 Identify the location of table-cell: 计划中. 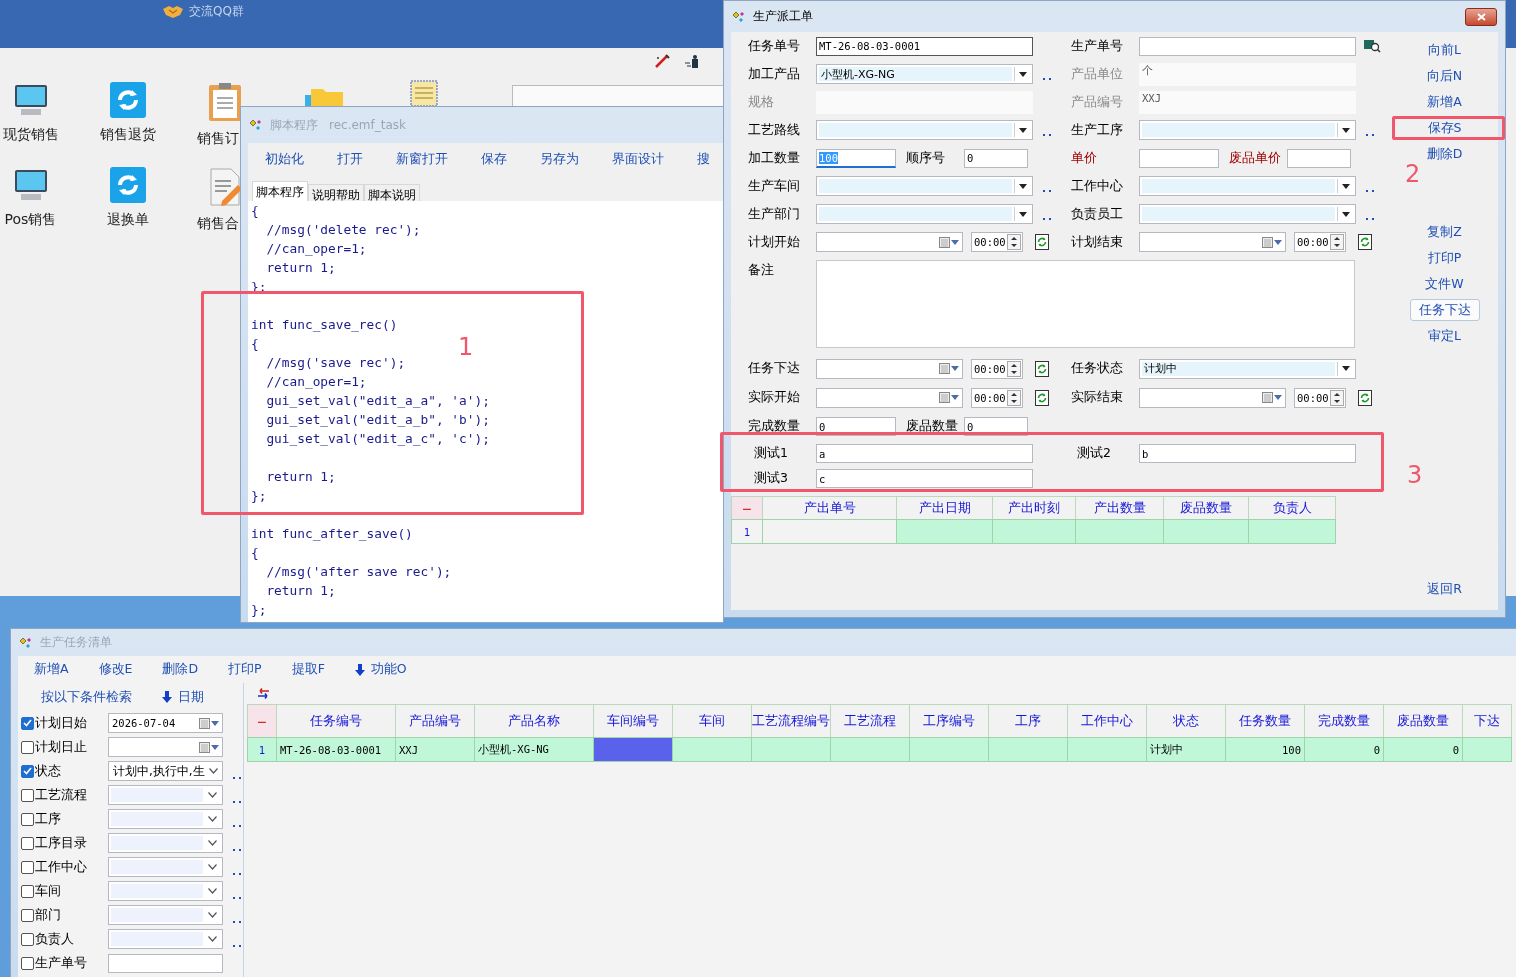
(1186, 749).